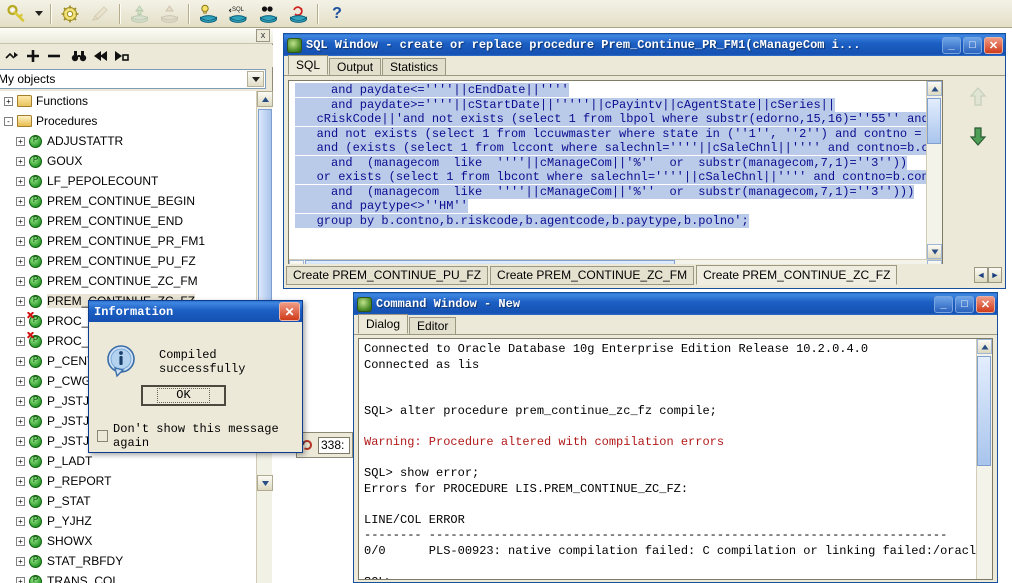 The height and width of the screenshot is (583, 1012). Describe the element at coordinates (8, 121) in the screenshot. I see `collapse-icon: -` at that location.